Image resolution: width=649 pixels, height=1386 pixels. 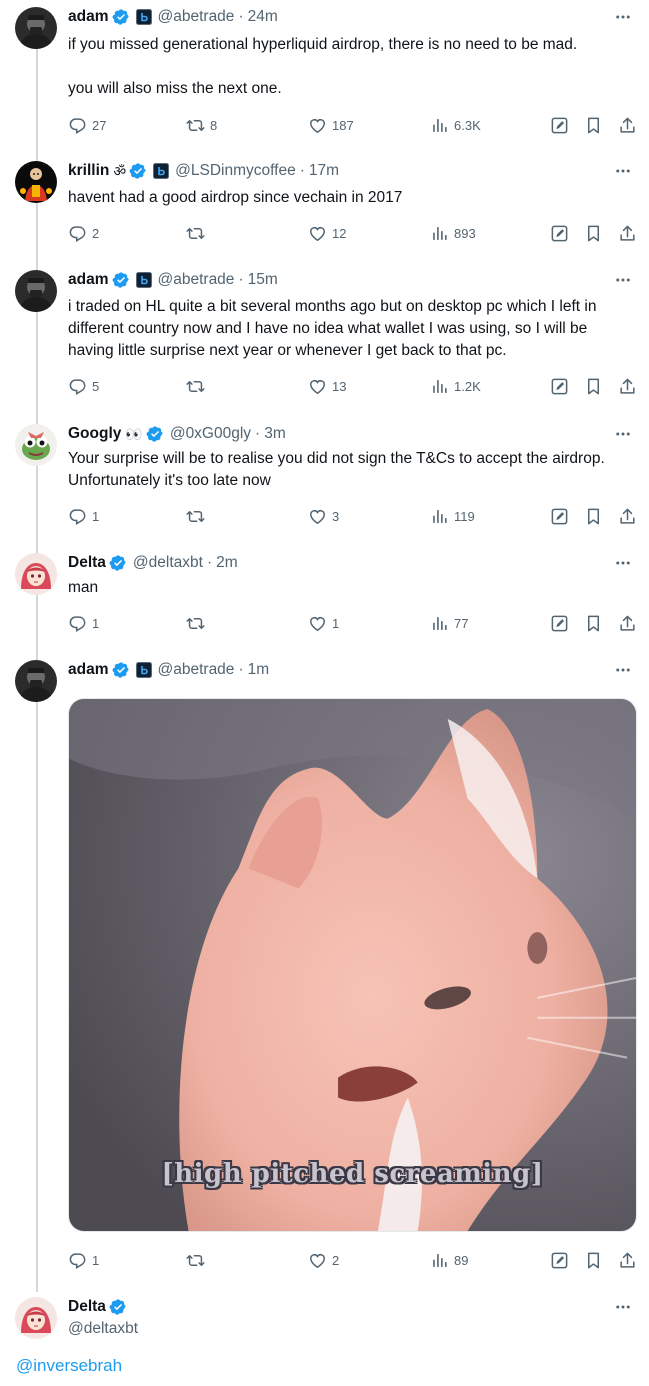 What do you see at coordinates (449, 623) in the screenshot?
I see `views-button: 77` at bounding box center [449, 623].